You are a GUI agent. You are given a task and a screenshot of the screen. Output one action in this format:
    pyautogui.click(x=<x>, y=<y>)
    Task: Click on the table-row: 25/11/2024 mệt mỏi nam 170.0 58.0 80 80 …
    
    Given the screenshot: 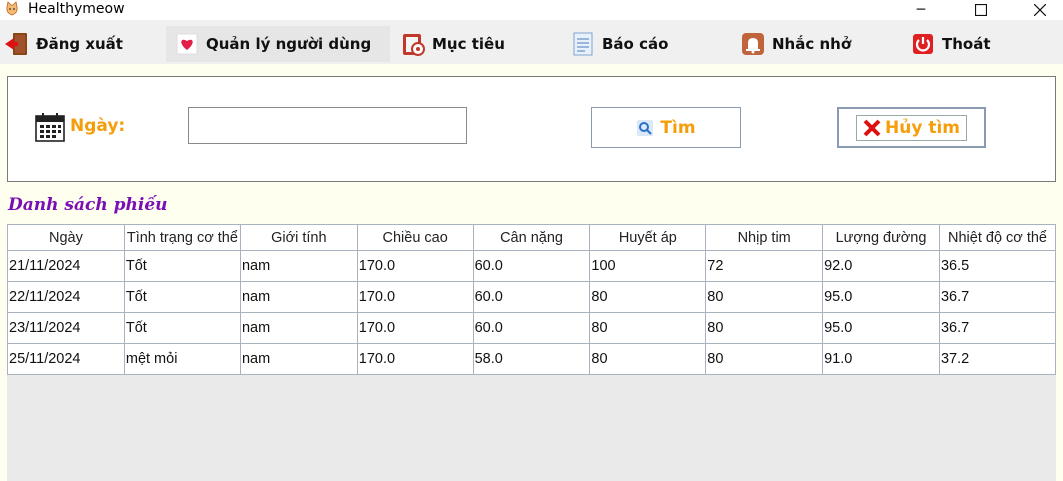 What is the action you would take?
    pyautogui.click(x=532, y=359)
    